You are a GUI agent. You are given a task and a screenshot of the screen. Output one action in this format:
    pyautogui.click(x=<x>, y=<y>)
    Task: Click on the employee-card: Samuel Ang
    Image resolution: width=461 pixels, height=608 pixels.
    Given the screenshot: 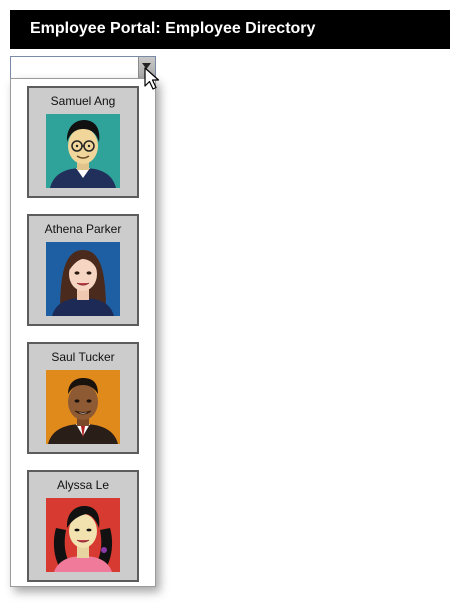 What is the action you would take?
    pyautogui.click(x=83, y=142)
    